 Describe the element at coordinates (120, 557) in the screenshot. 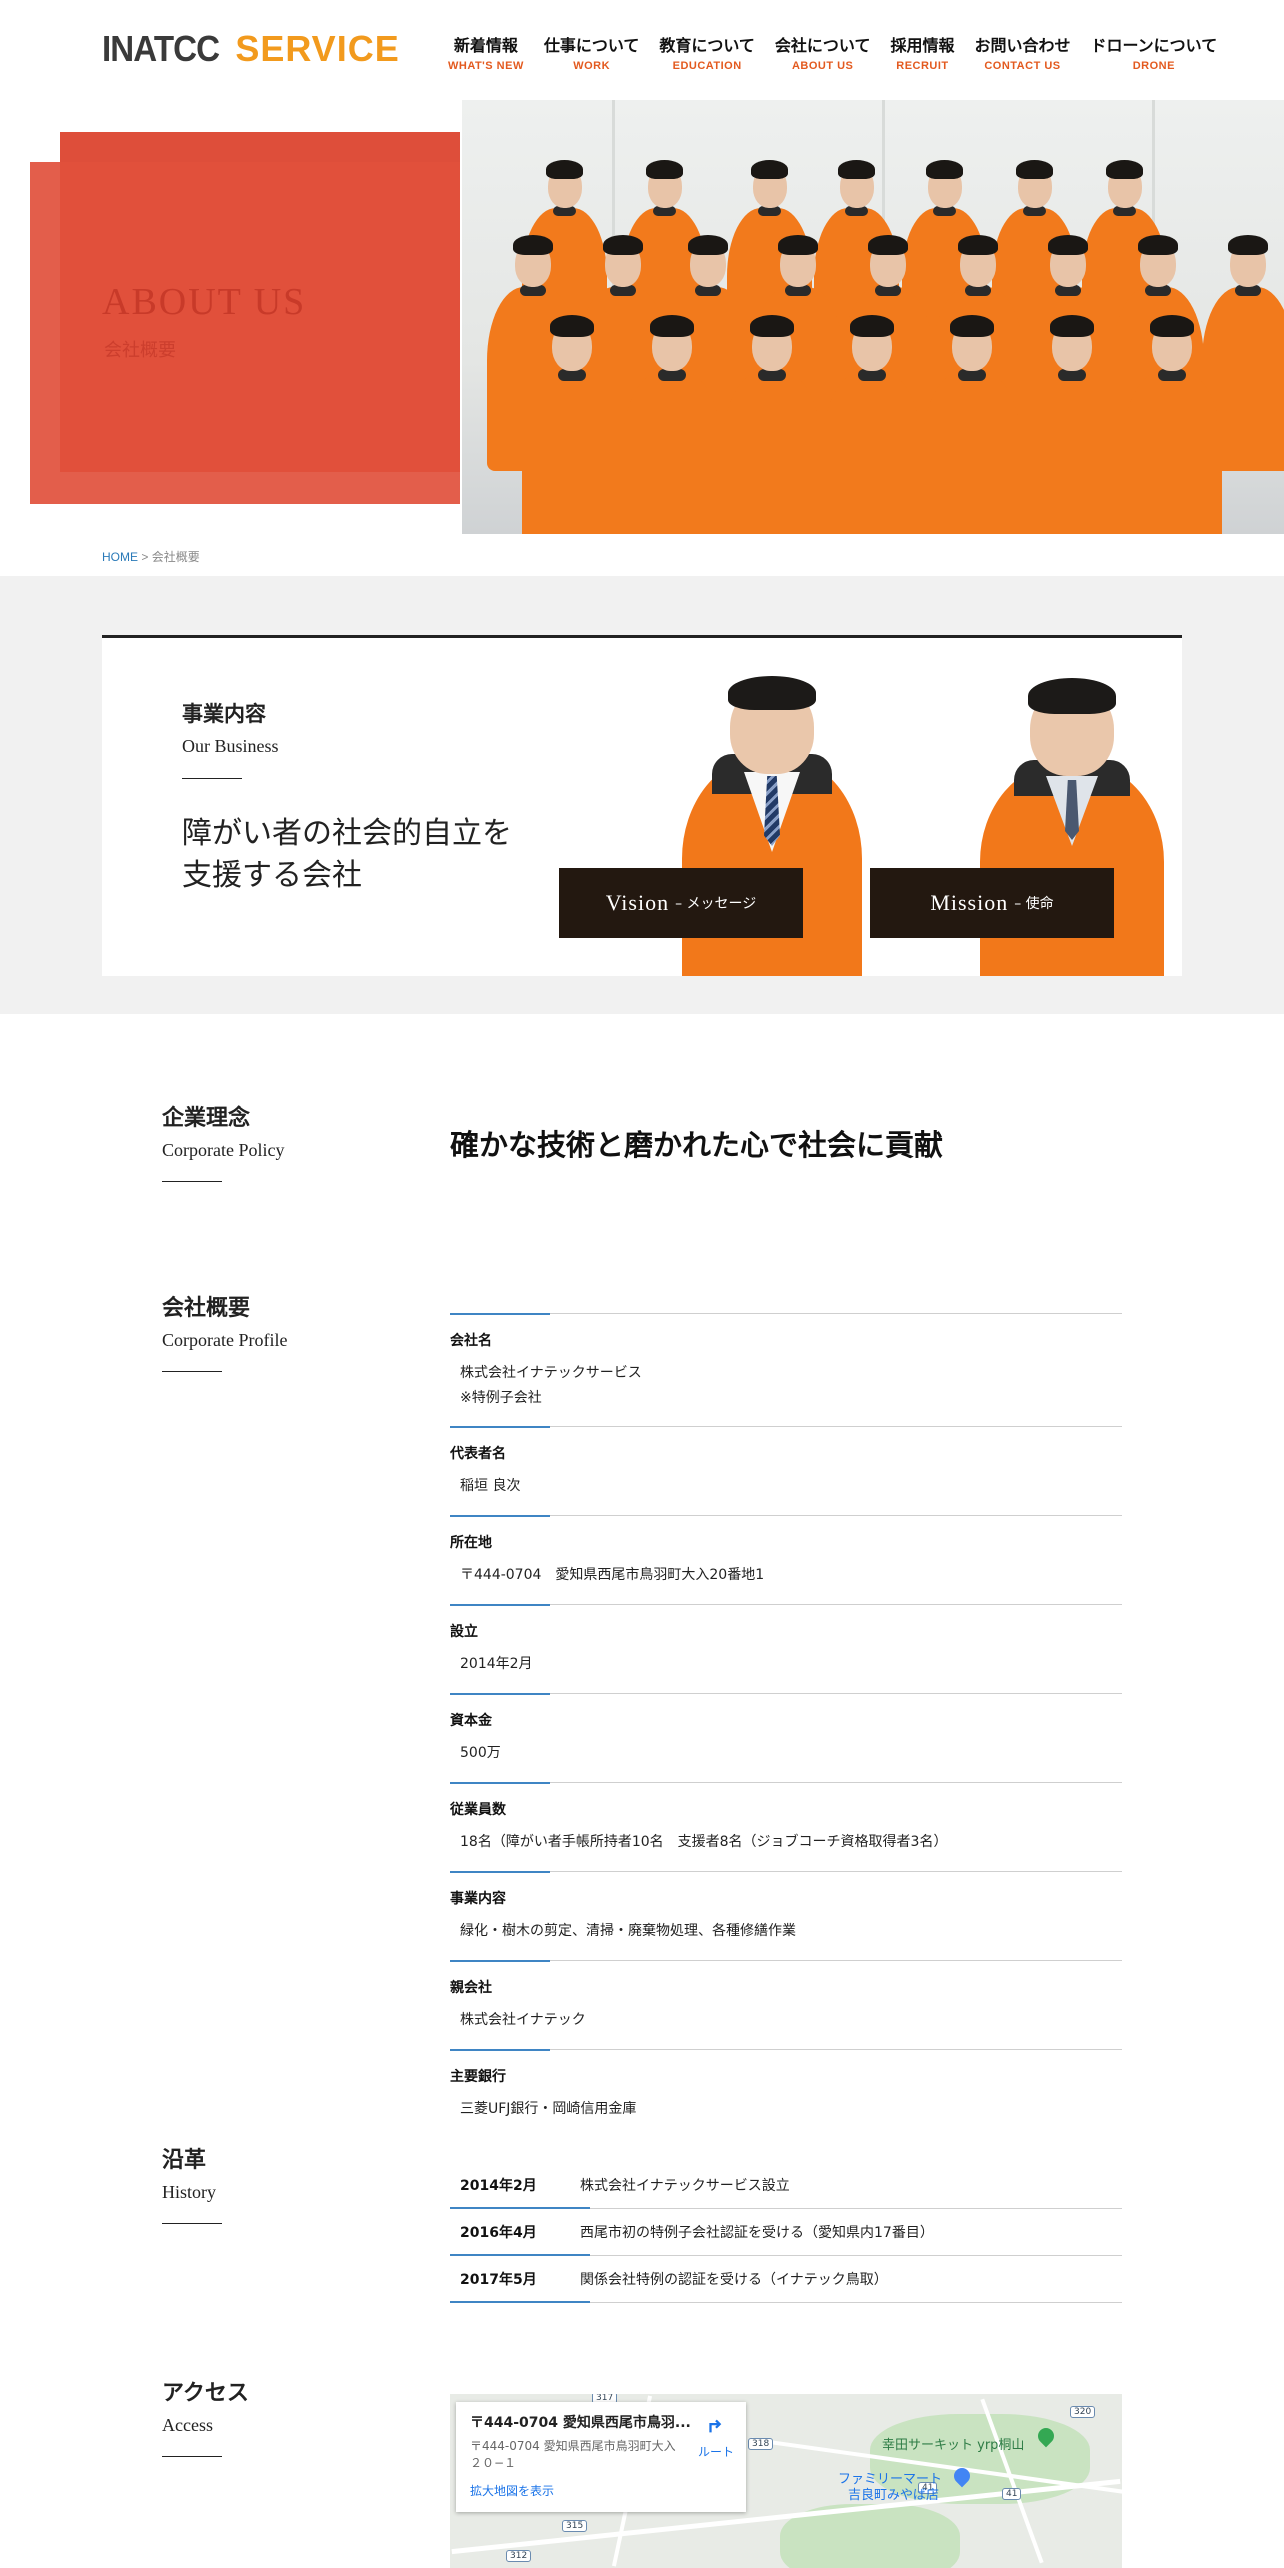

I see `breadcrumb-home-link: HOME` at that location.